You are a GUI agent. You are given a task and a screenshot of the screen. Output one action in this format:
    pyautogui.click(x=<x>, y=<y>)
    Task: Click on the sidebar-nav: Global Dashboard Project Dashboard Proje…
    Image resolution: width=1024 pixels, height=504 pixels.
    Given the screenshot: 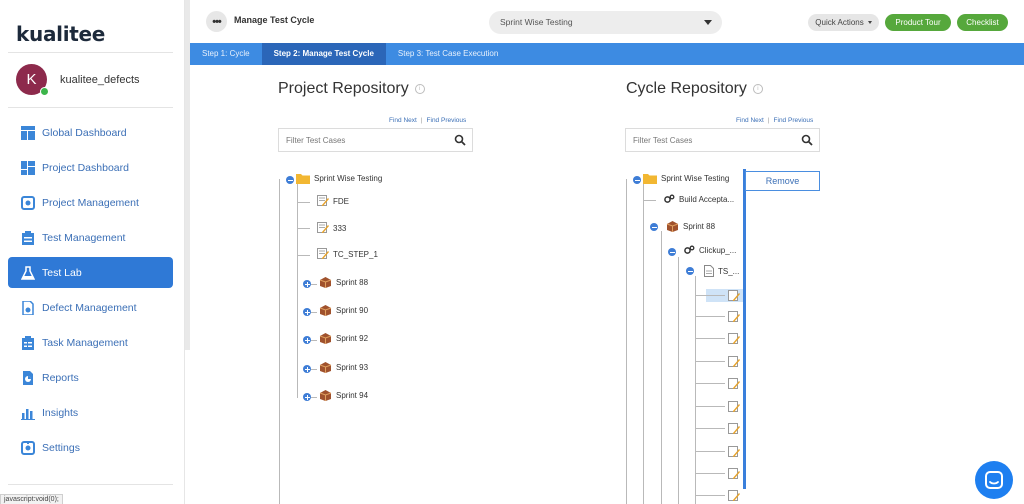 What is the action you would take?
    pyautogui.click(x=90, y=292)
    